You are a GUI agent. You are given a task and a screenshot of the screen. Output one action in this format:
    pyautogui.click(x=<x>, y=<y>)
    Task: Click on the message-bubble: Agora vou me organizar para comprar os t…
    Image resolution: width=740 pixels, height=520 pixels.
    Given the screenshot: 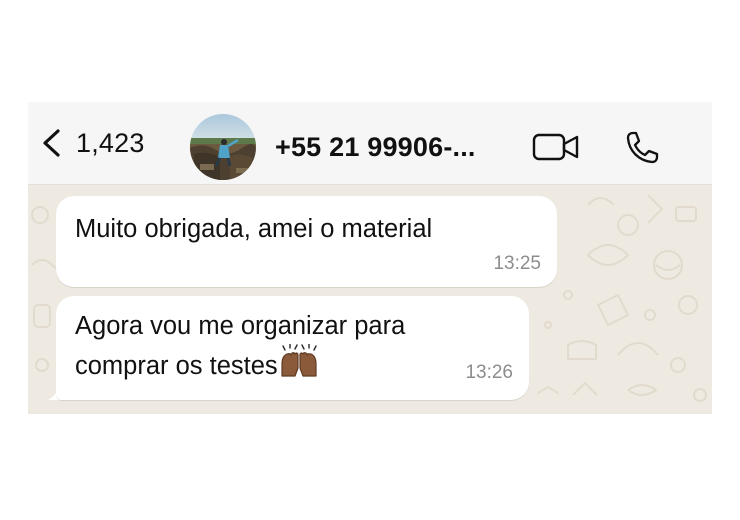 What is the action you would take?
    pyautogui.click(x=292, y=348)
    